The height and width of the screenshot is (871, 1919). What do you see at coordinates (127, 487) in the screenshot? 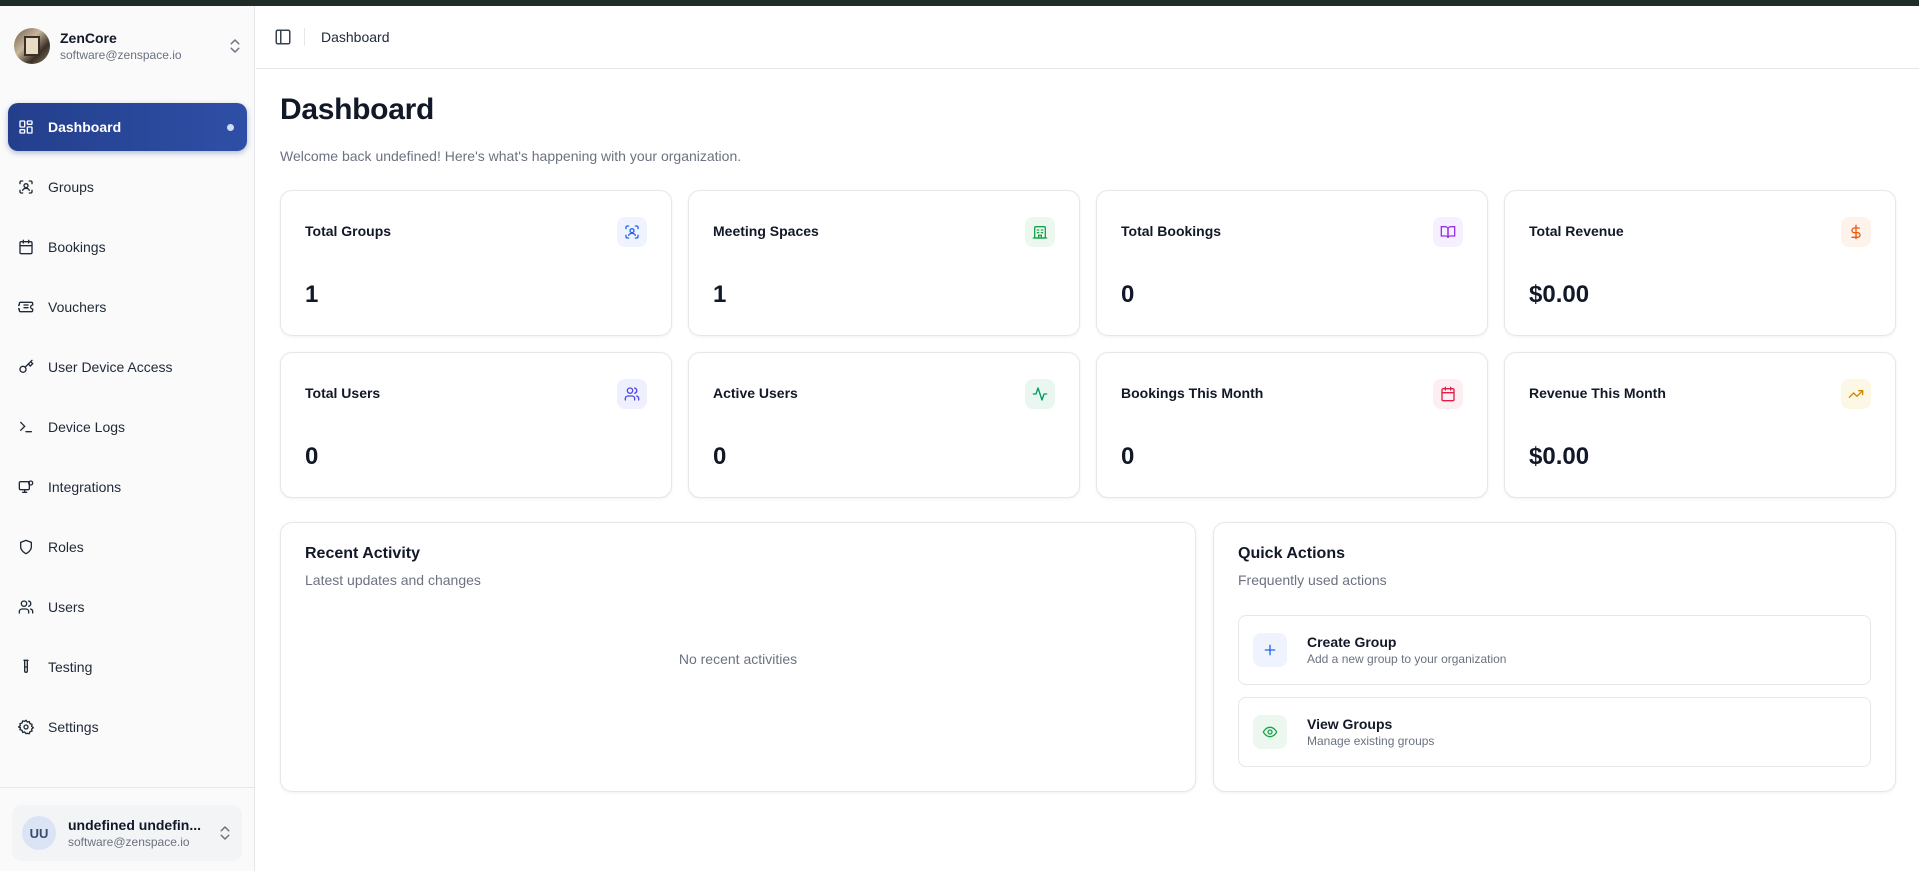
I see `sidebar-item-integrations: Integrations` at bounding box center [127, 487].